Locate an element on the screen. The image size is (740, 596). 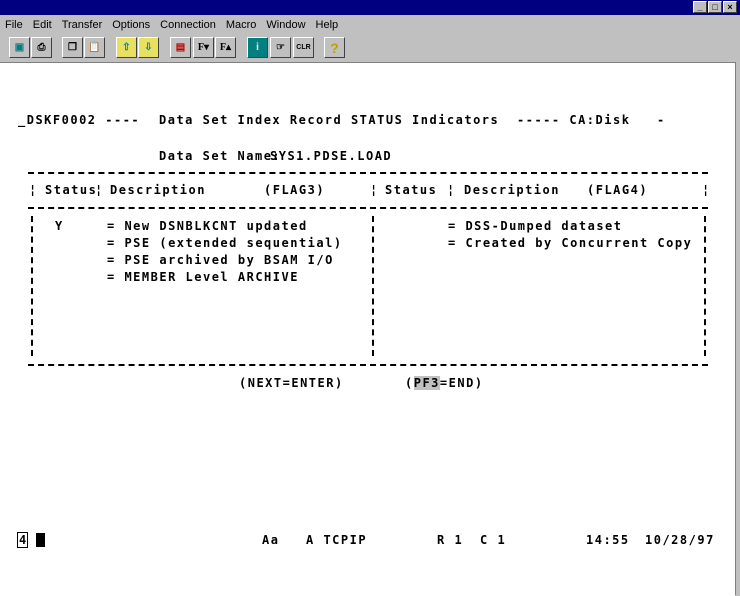
help-icon: ? is located at coordinates (334, 47).